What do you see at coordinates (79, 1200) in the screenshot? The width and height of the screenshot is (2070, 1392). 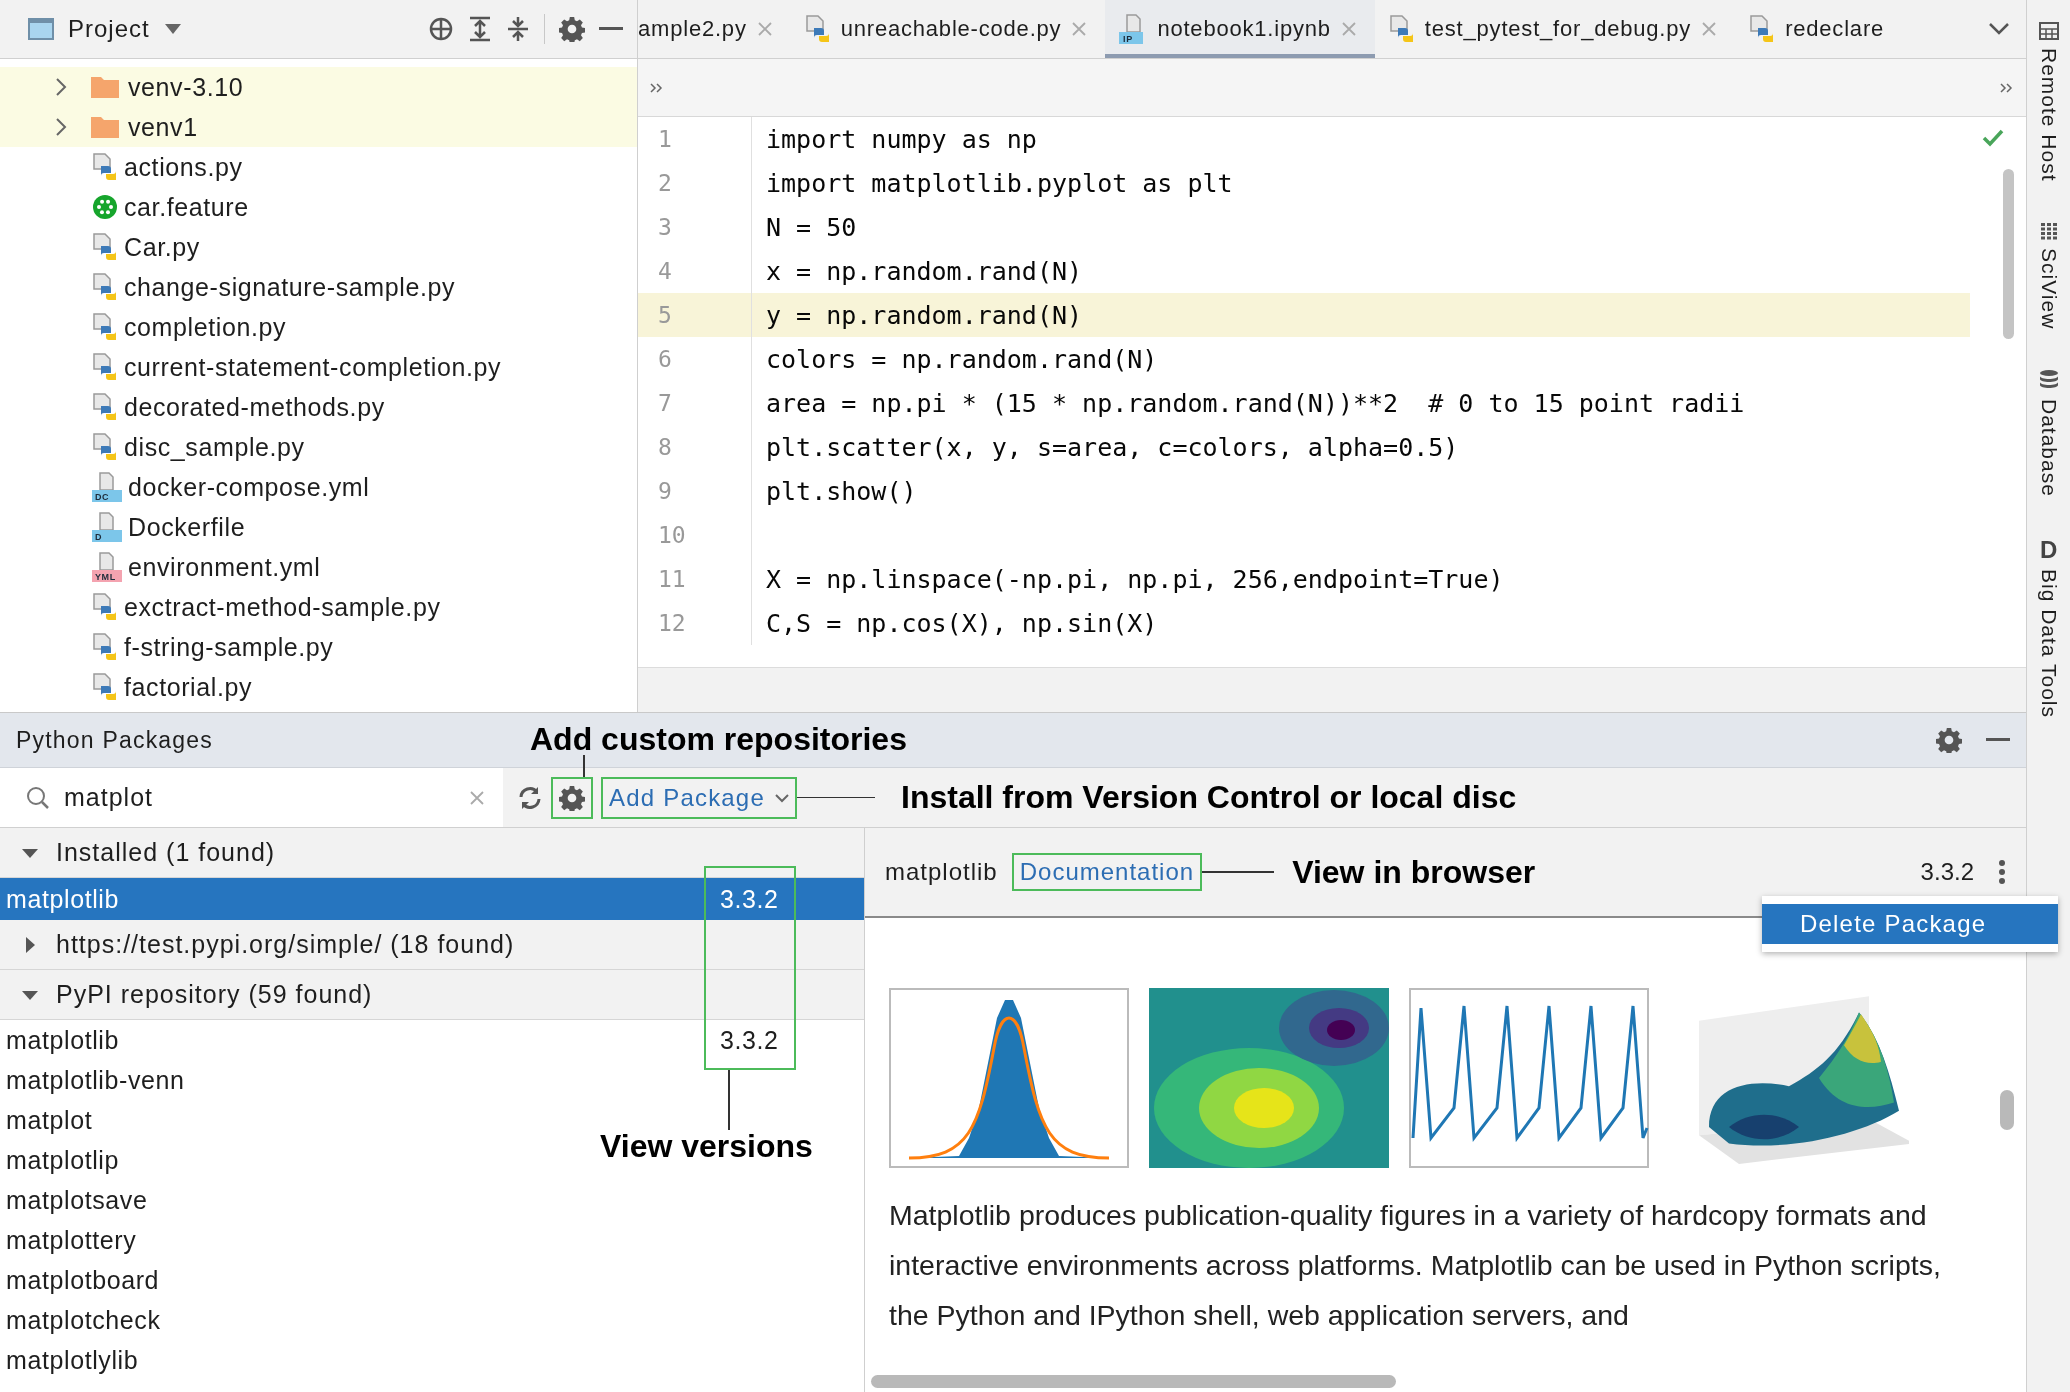 I see `package-row: matplotsave` at bounding box center [79, 1200].